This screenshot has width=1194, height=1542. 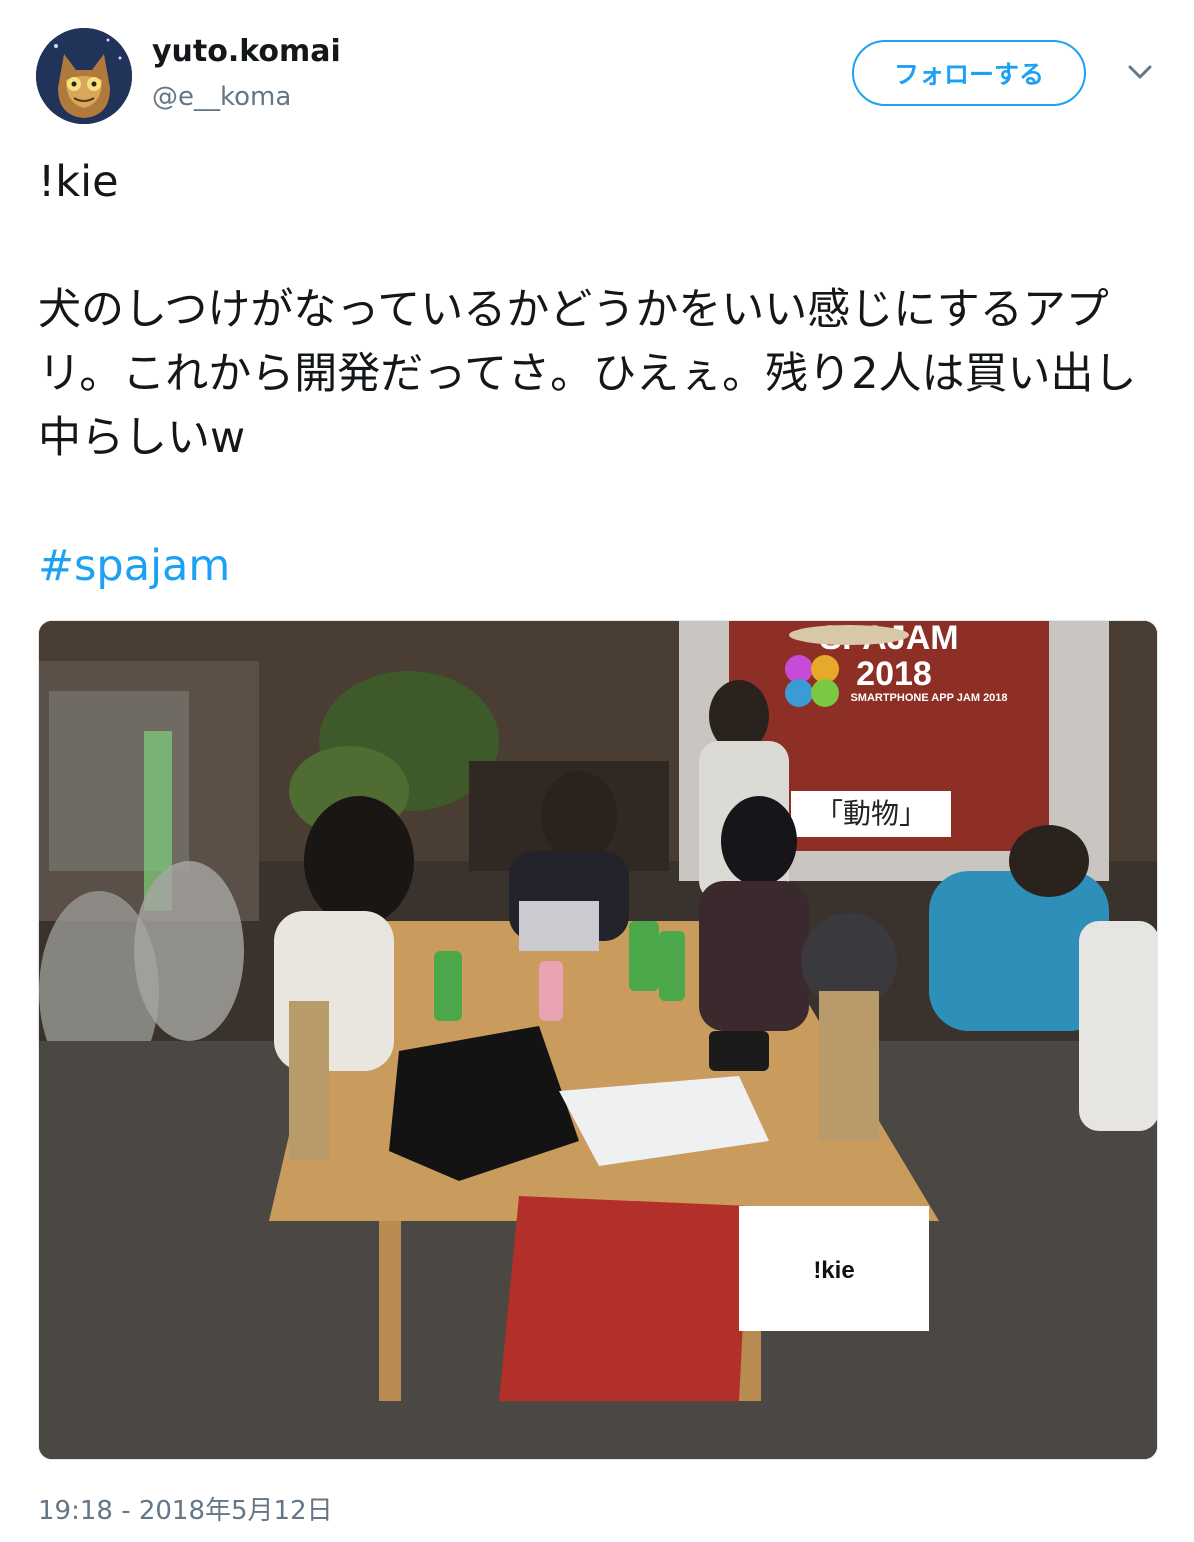 I want to click on table-sign: !kie, so click(x=833, y=1270).